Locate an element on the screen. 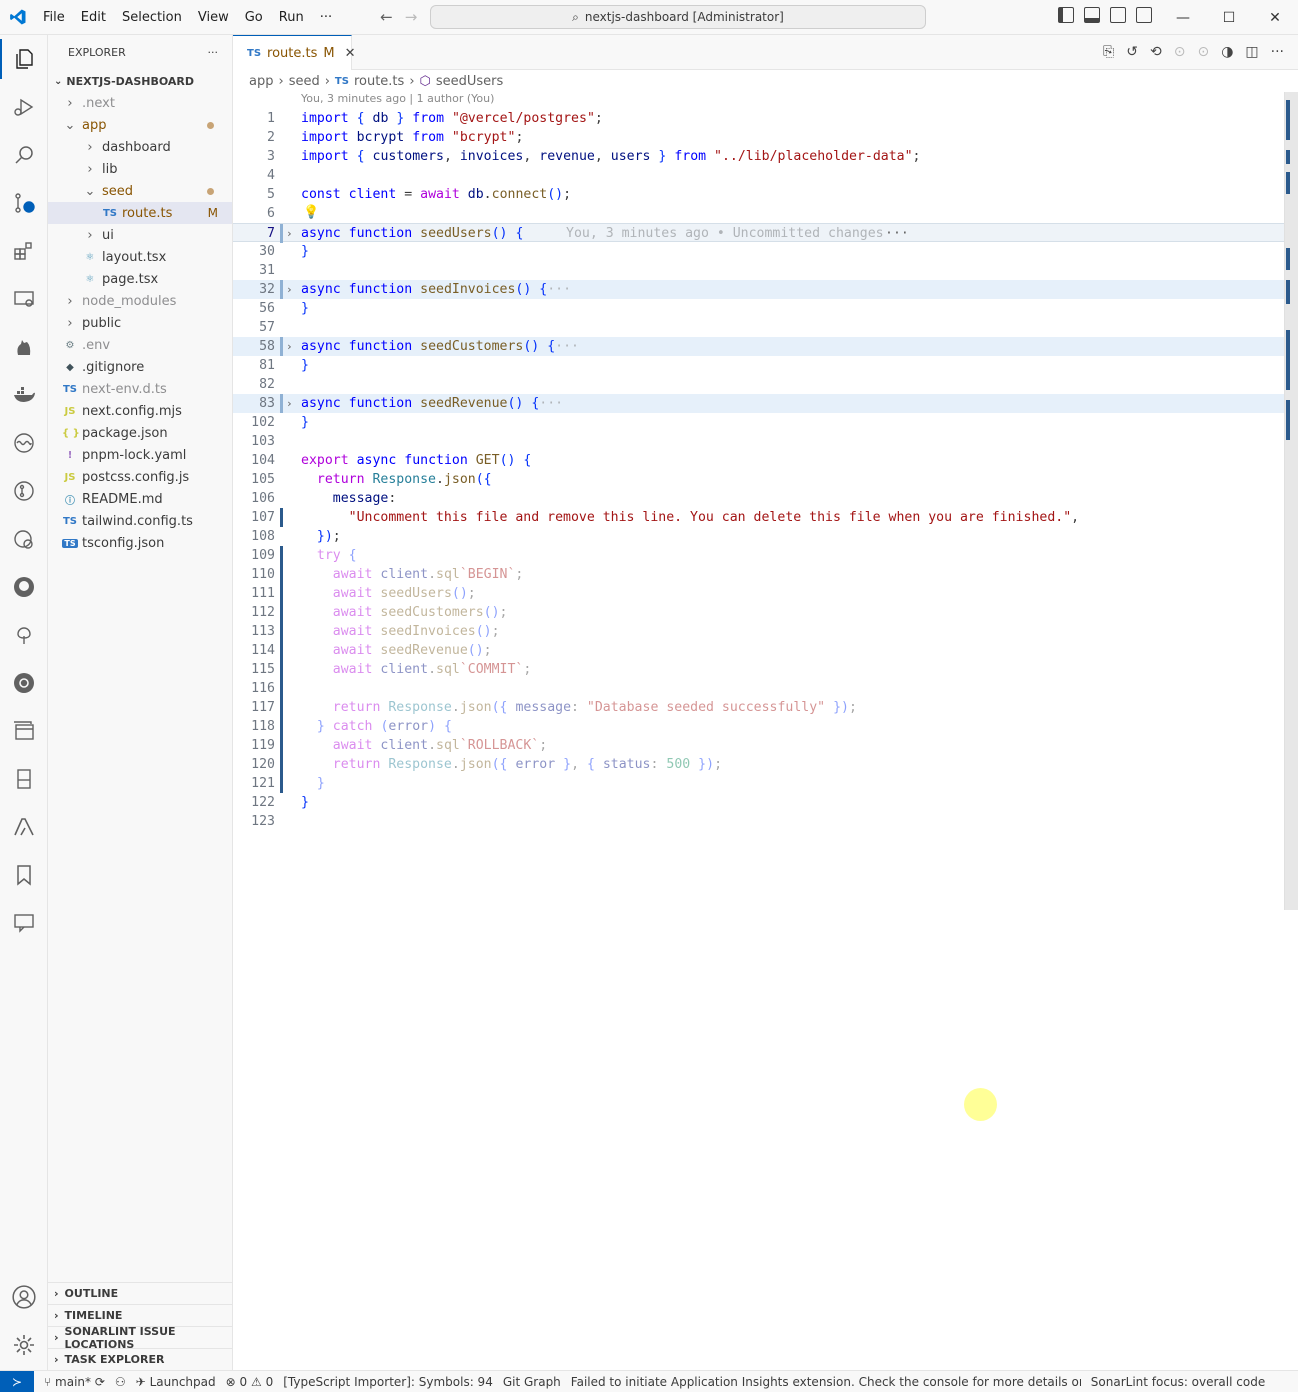  breadcrumb-item: seedUsers is located at coordinates (469, 81).